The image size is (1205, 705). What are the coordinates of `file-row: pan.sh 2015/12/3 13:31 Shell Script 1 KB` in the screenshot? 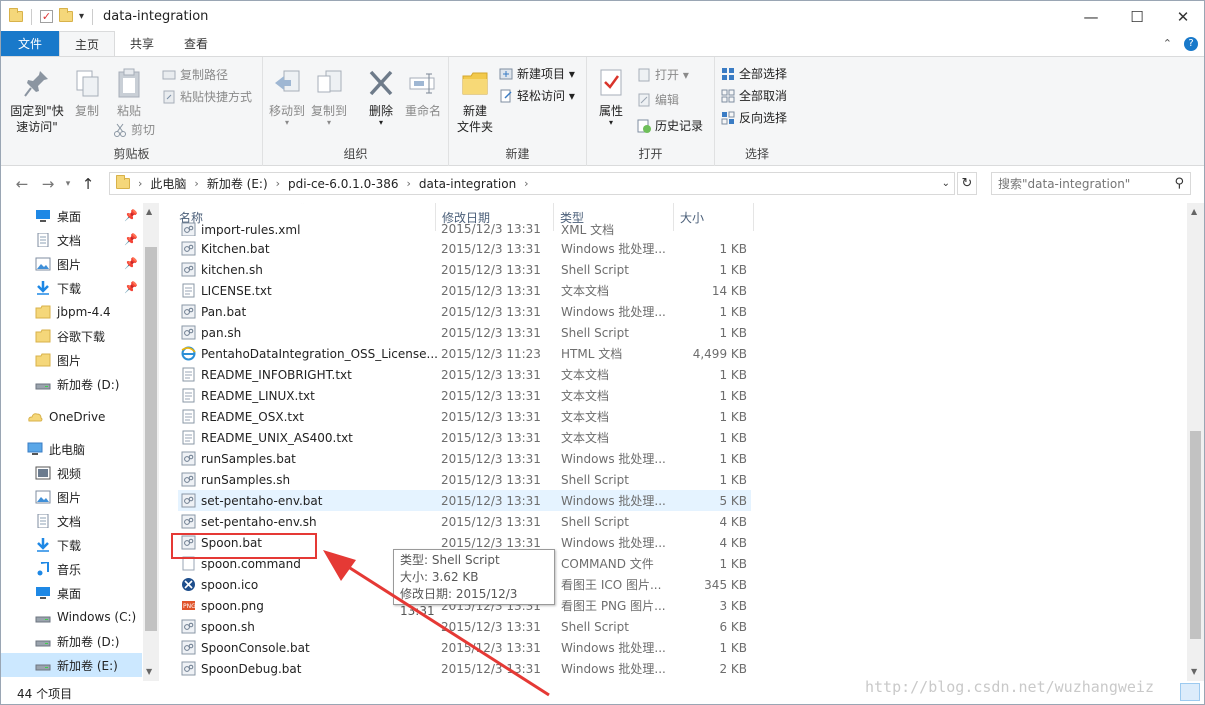 It's located at (464, 332).